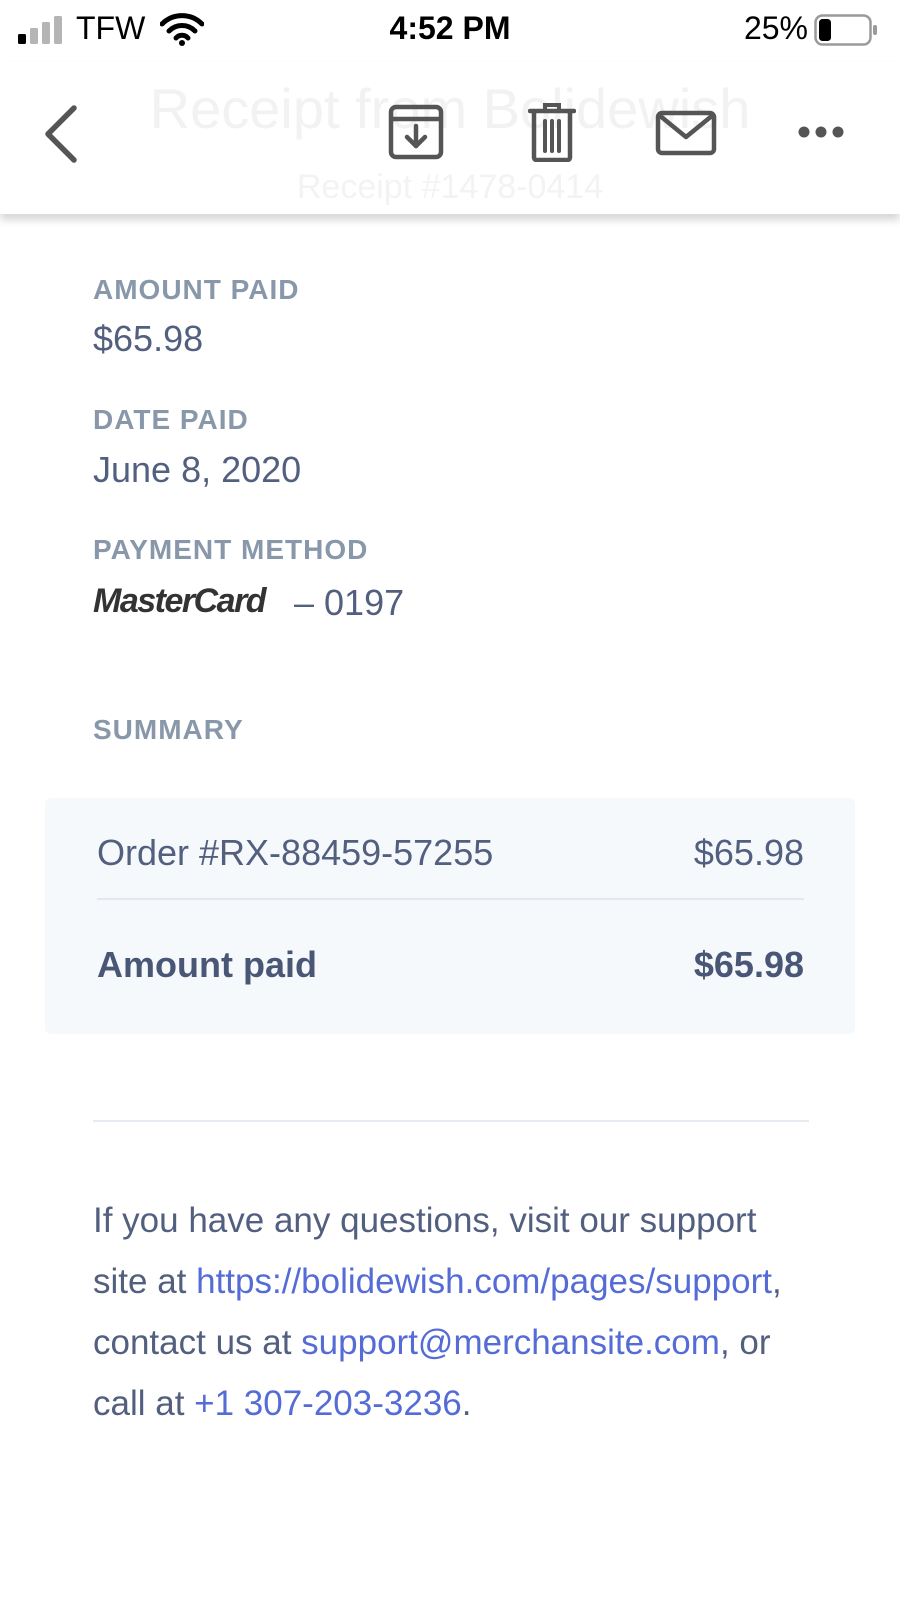 The image size is (900, 1600). What do you see at coordinates (686, 133) in the screenshot?
I see `mail-icon` at bounding box center [686, 133].